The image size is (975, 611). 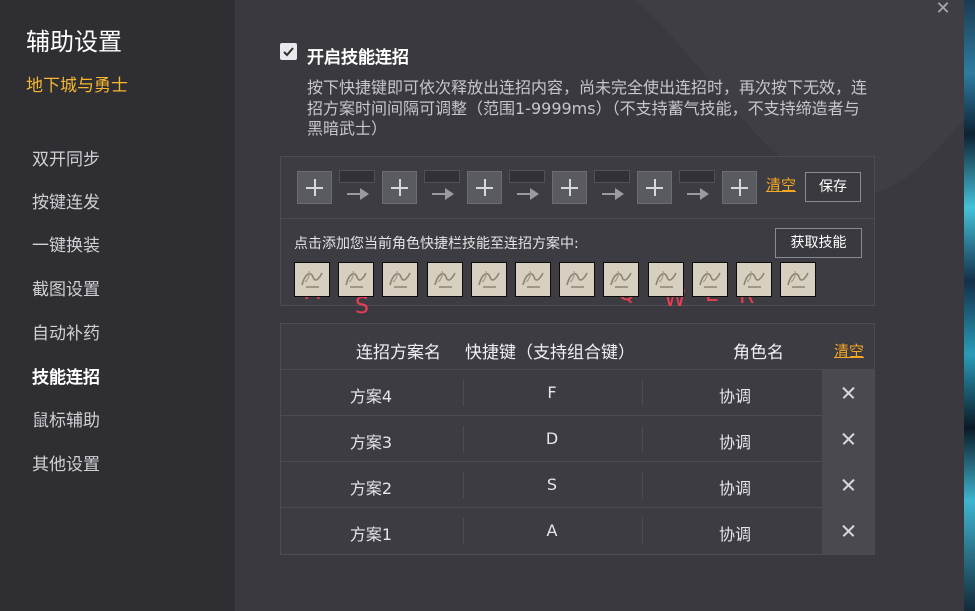 I want to click on enable-combo-checkbox, so click(x=288, y=51).